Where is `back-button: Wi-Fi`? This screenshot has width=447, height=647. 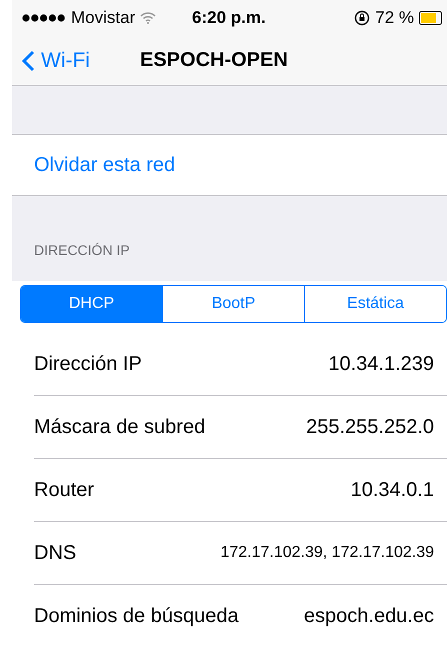
back-button: Wi-Fi is located at coordinates (81, 60).